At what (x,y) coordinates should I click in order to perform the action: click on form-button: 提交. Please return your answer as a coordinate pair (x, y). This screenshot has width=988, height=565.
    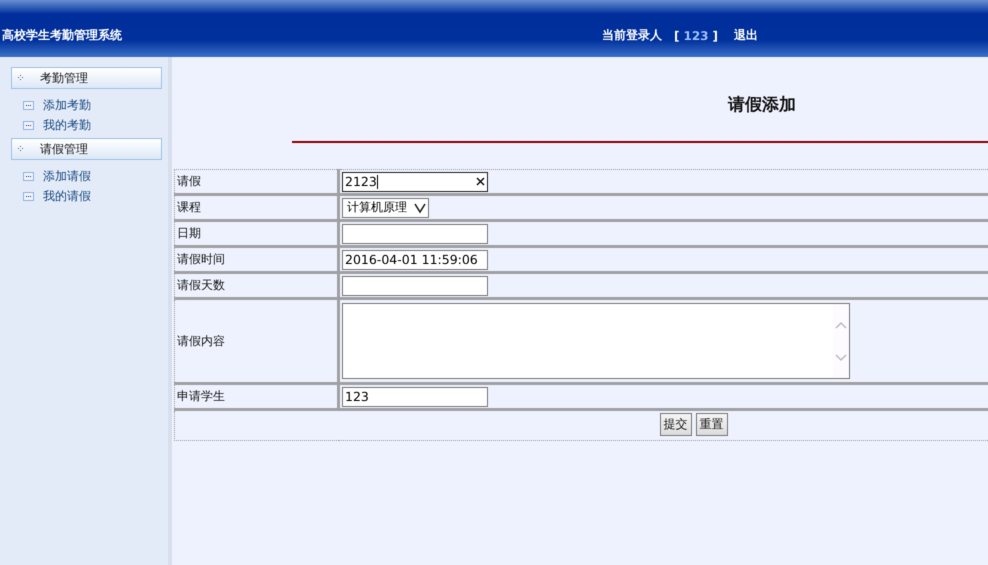
    Looking at the image, I should click on (676, 424).